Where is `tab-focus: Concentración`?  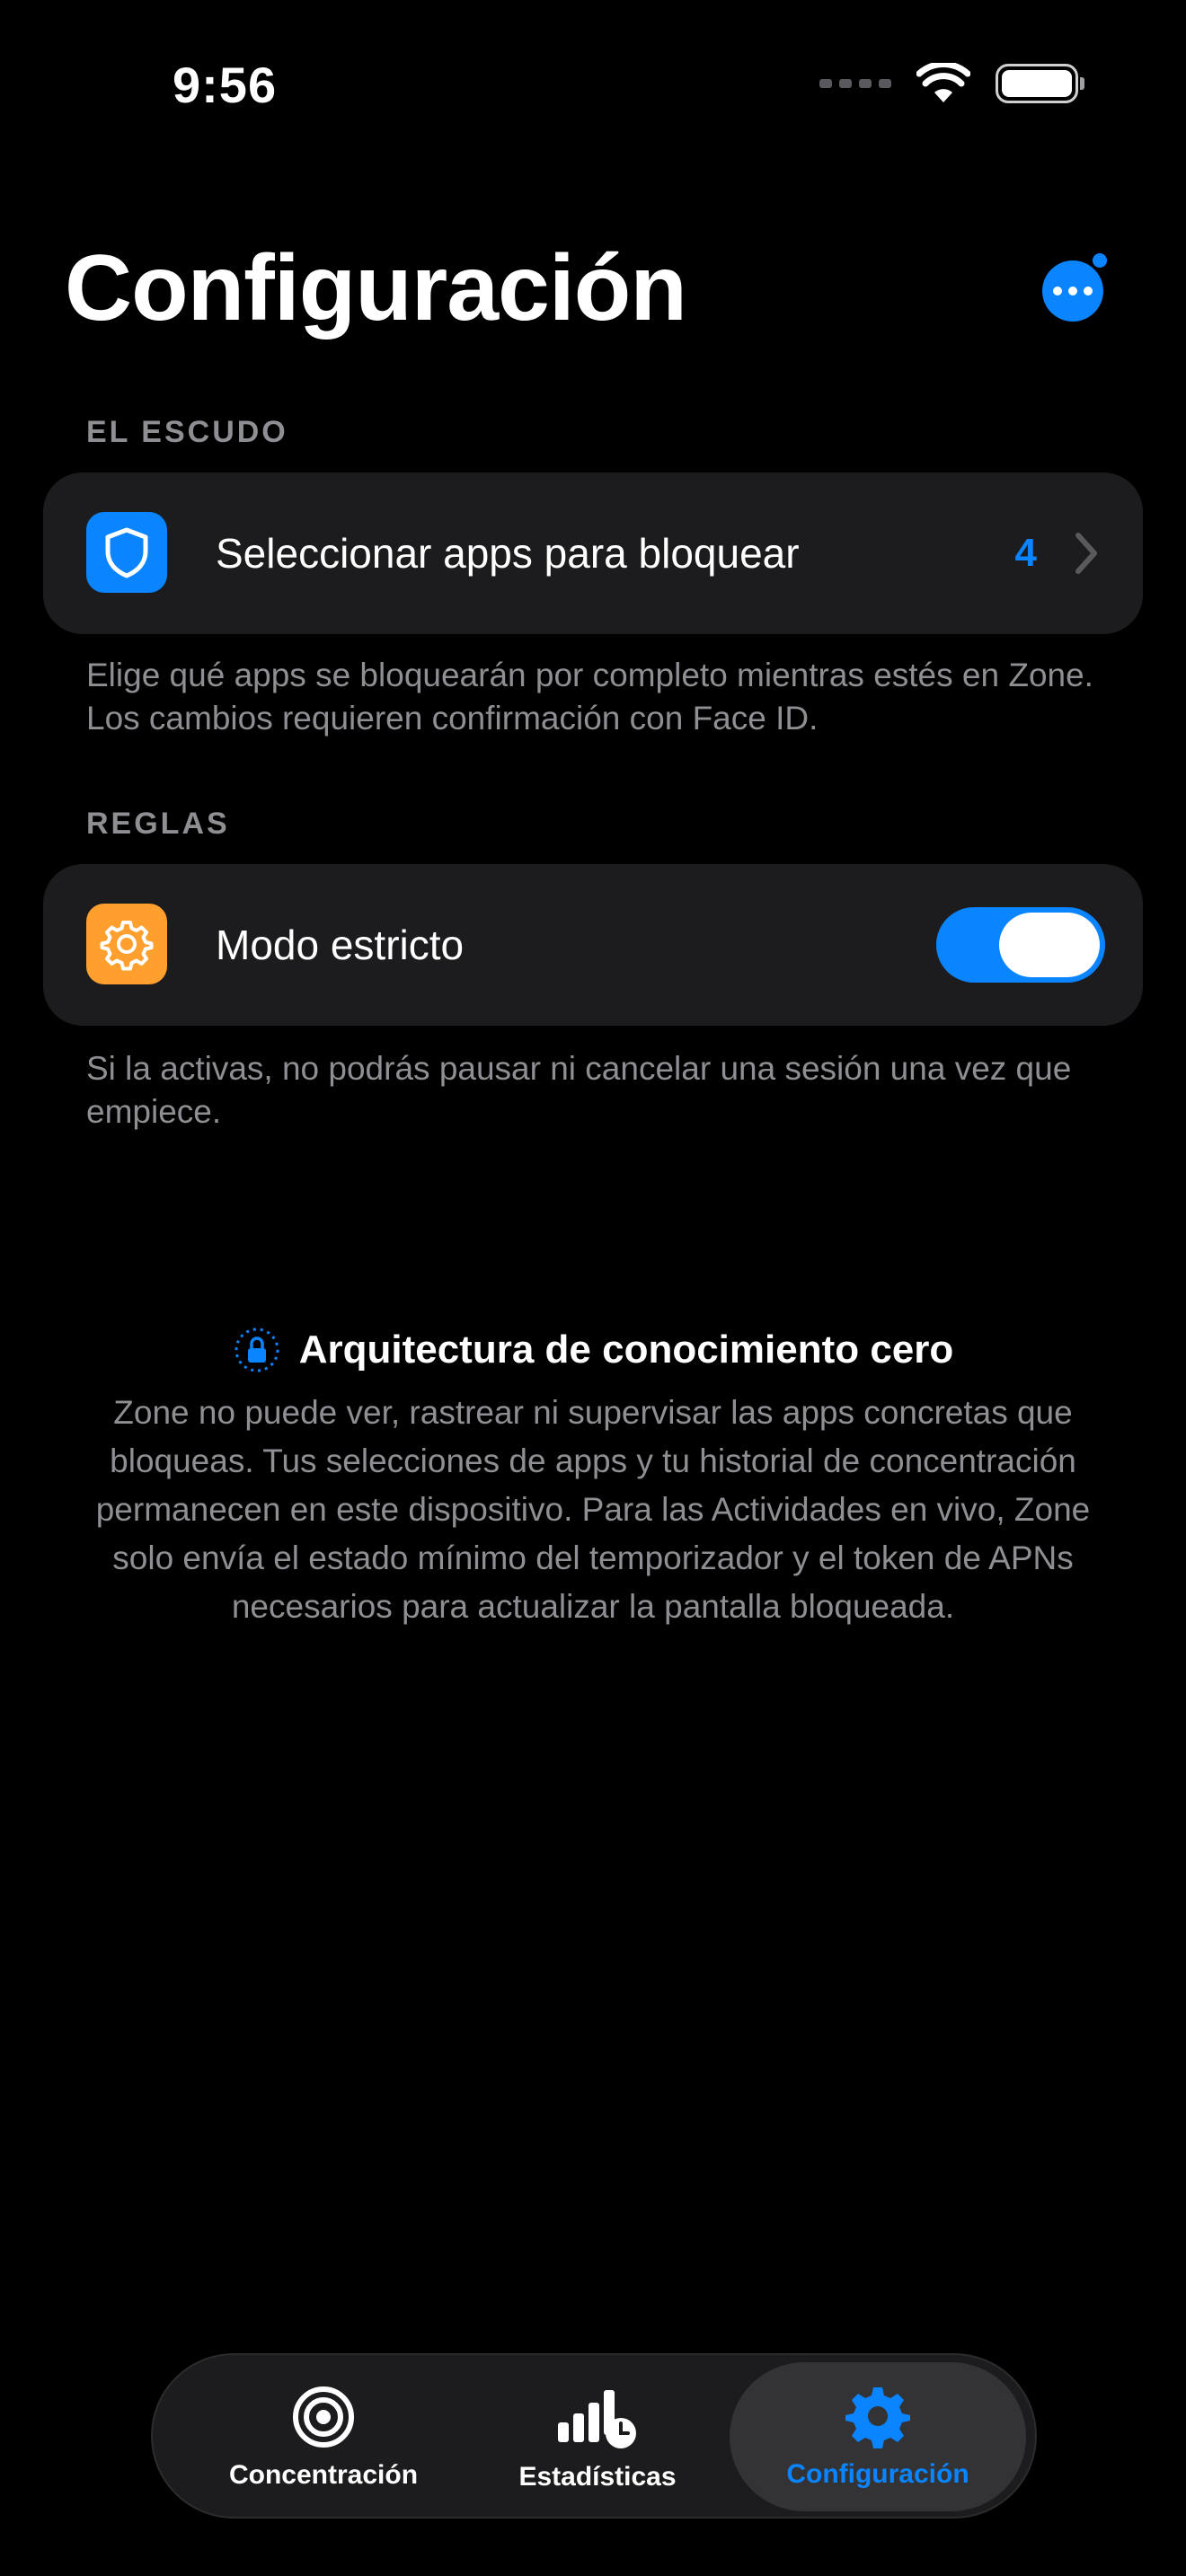
tab-focus: Concentración is located at coordinates (323, 2437).